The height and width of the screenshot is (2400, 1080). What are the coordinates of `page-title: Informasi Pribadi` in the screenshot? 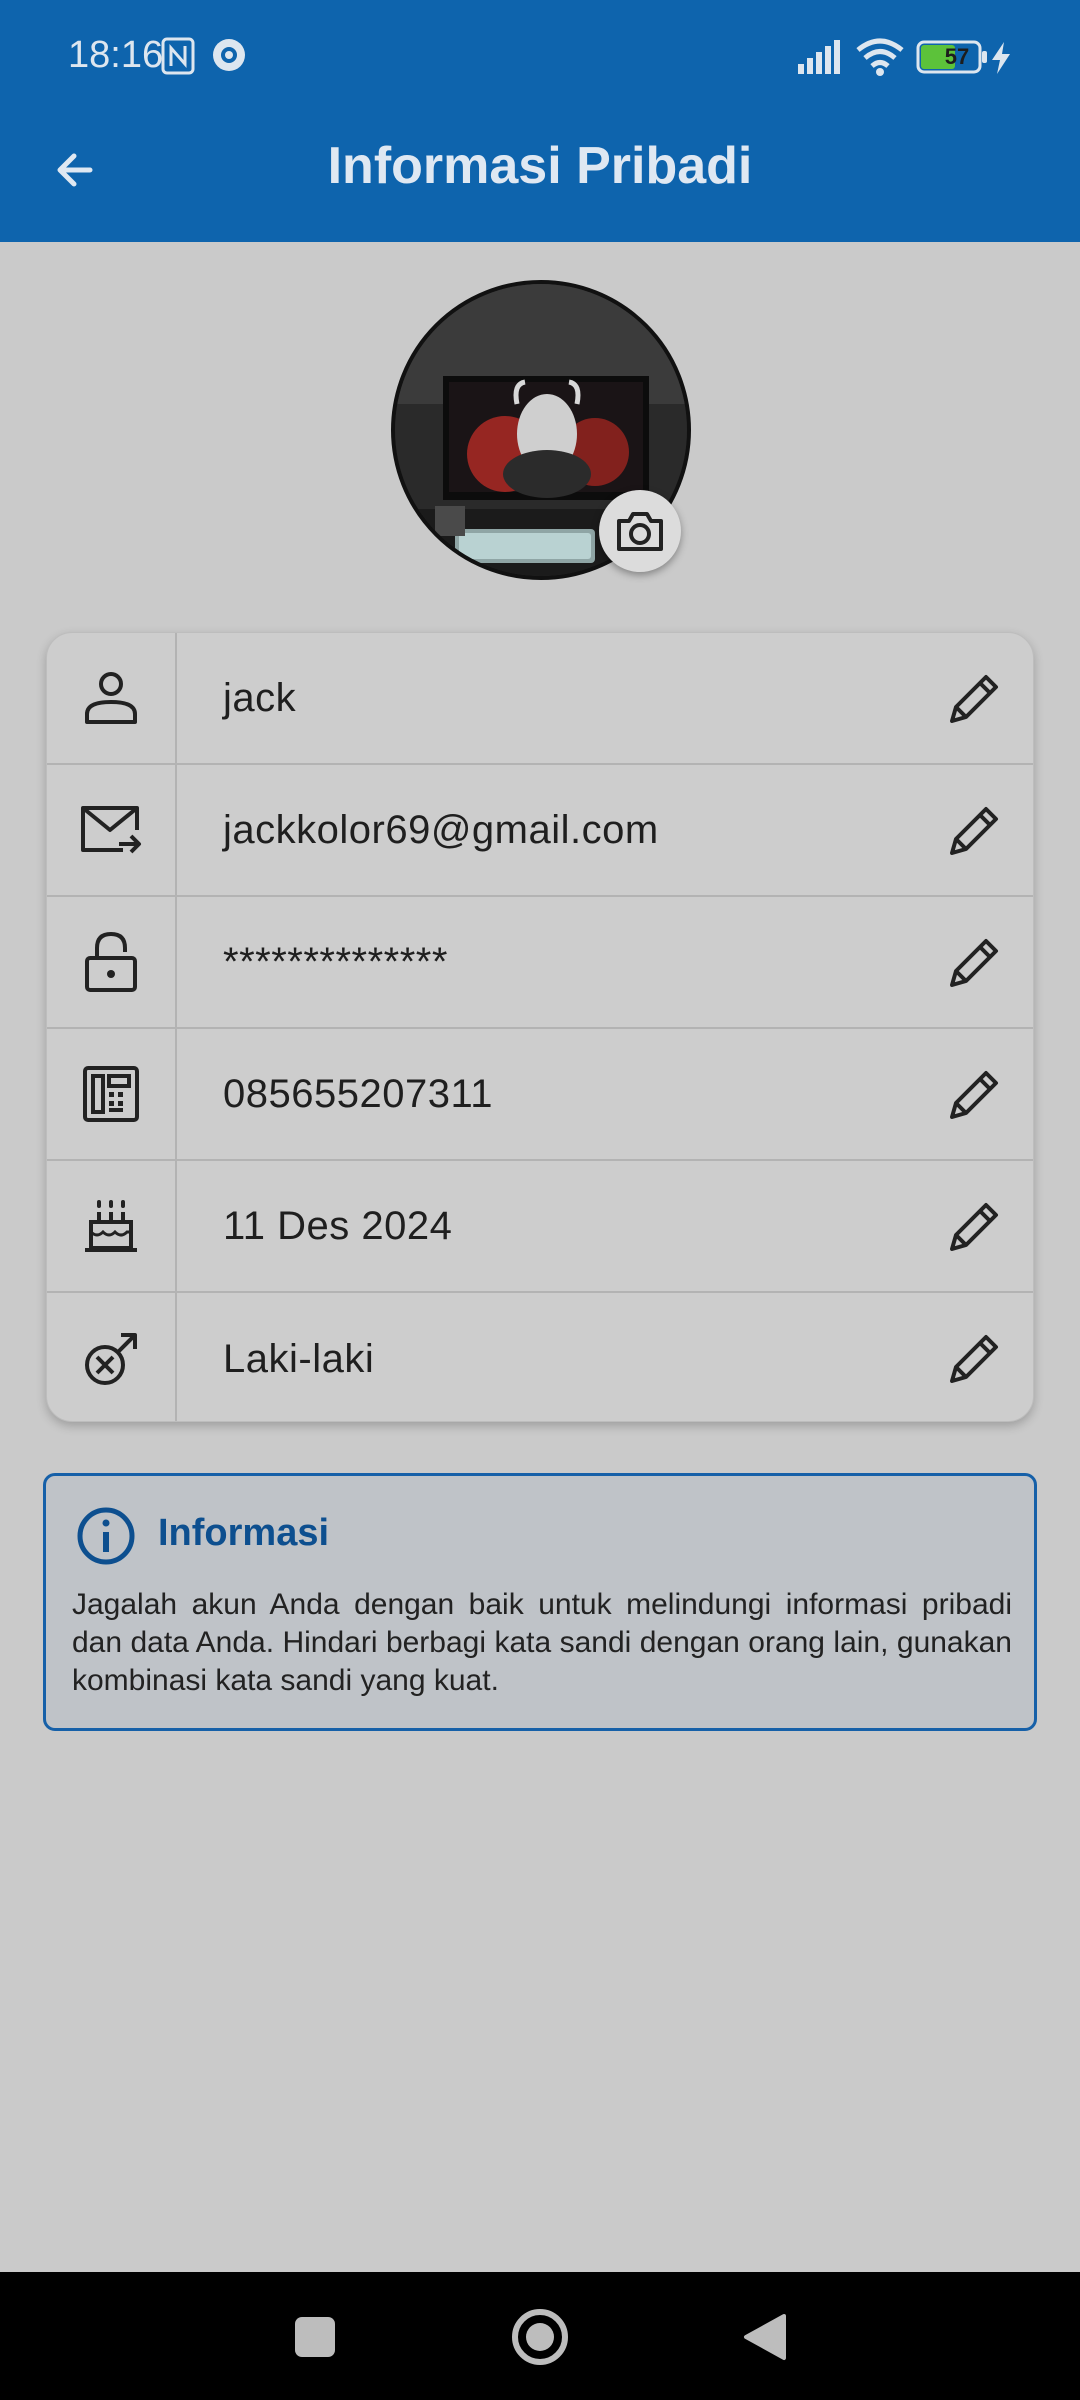 It's located at (540, 166).